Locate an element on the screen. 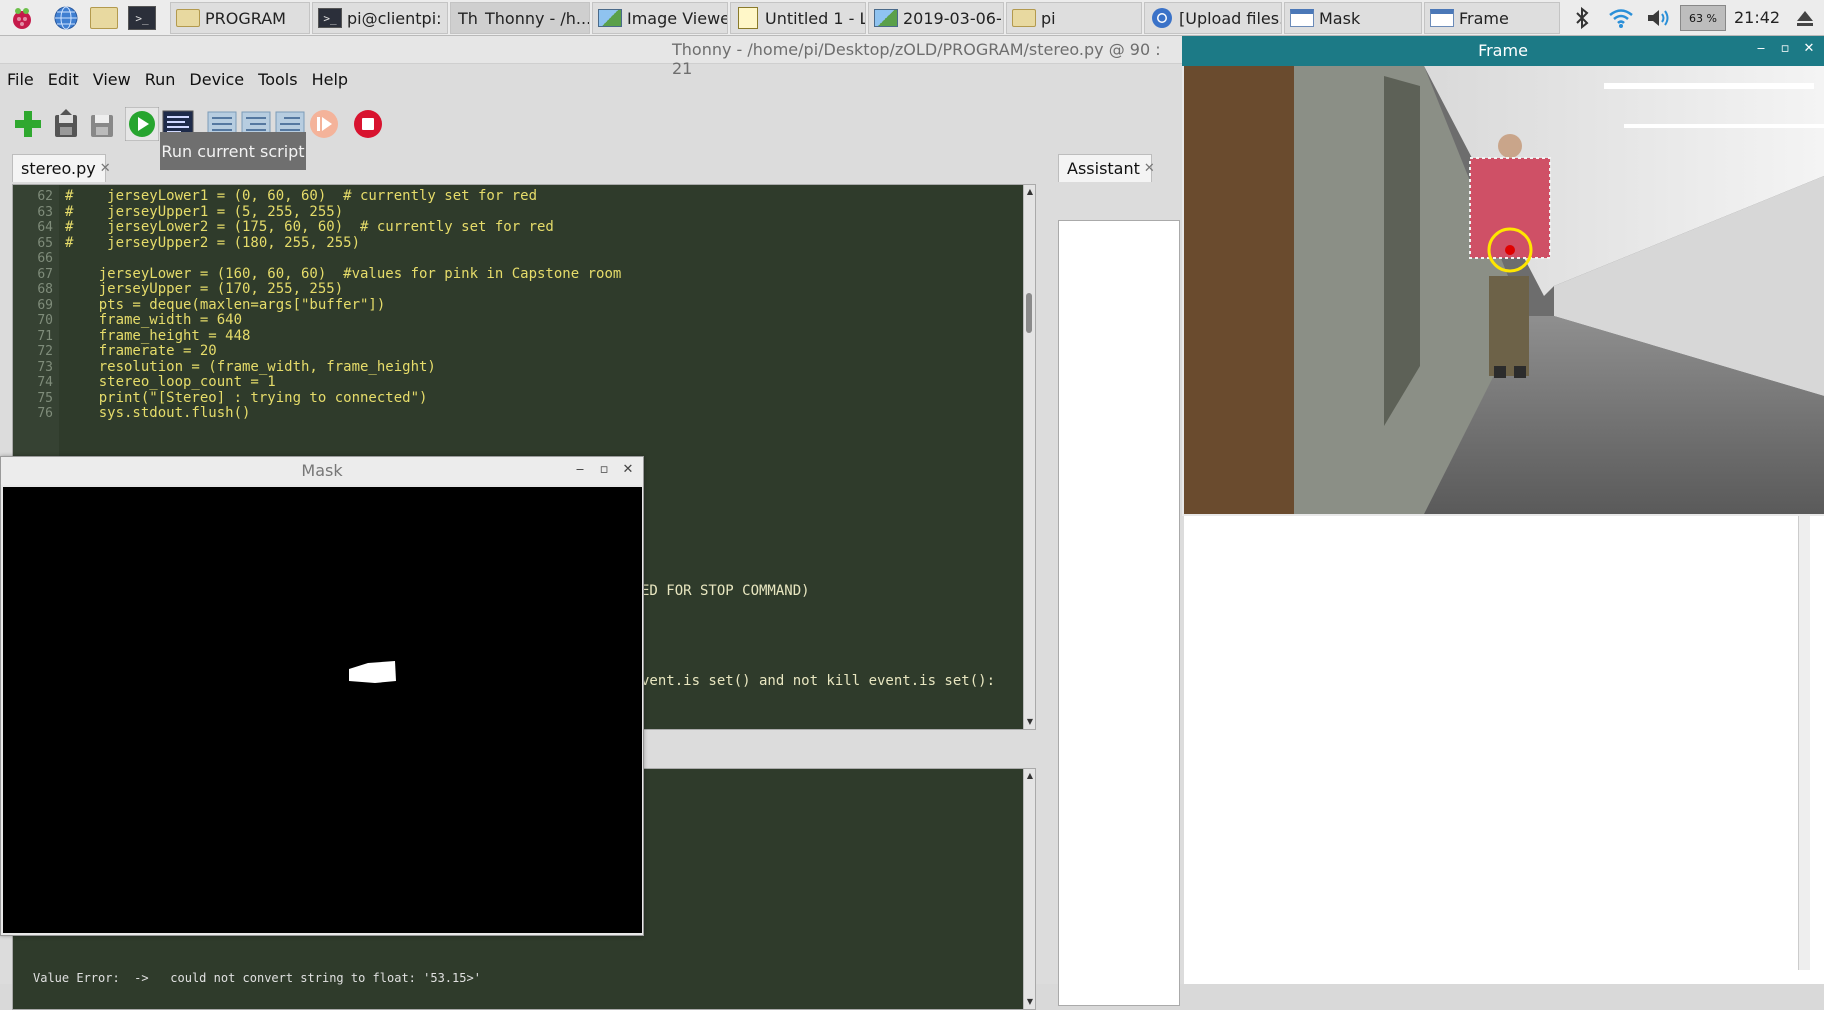 The image size is (1824, 1010). save-file-icon is located at coordinates (102, 124).